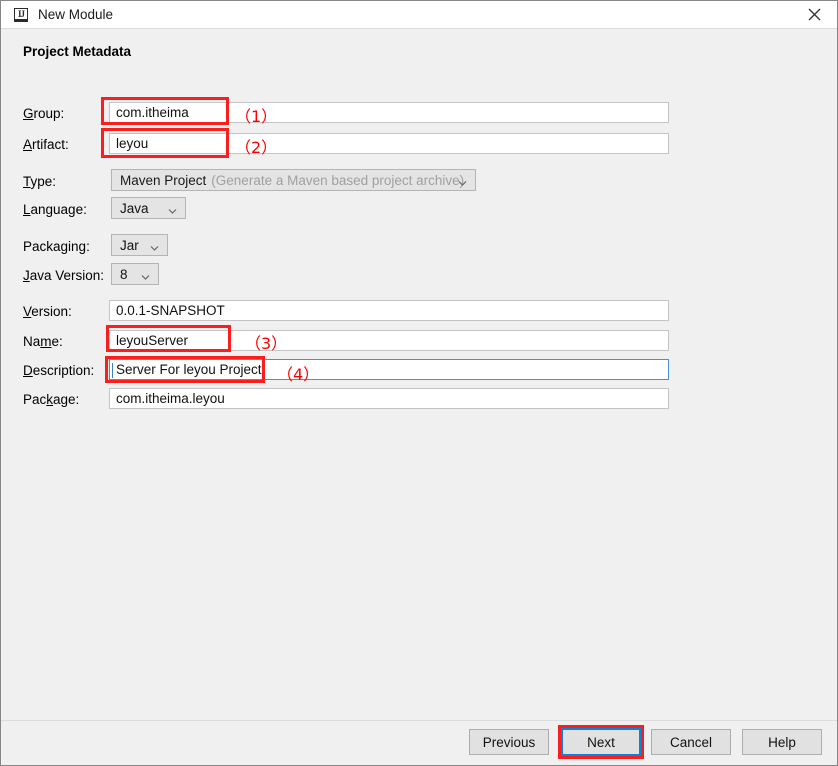  Describe the element at coordinates (77, 51) in the screenshot. I see `page-title: Project Metadata` at that location.